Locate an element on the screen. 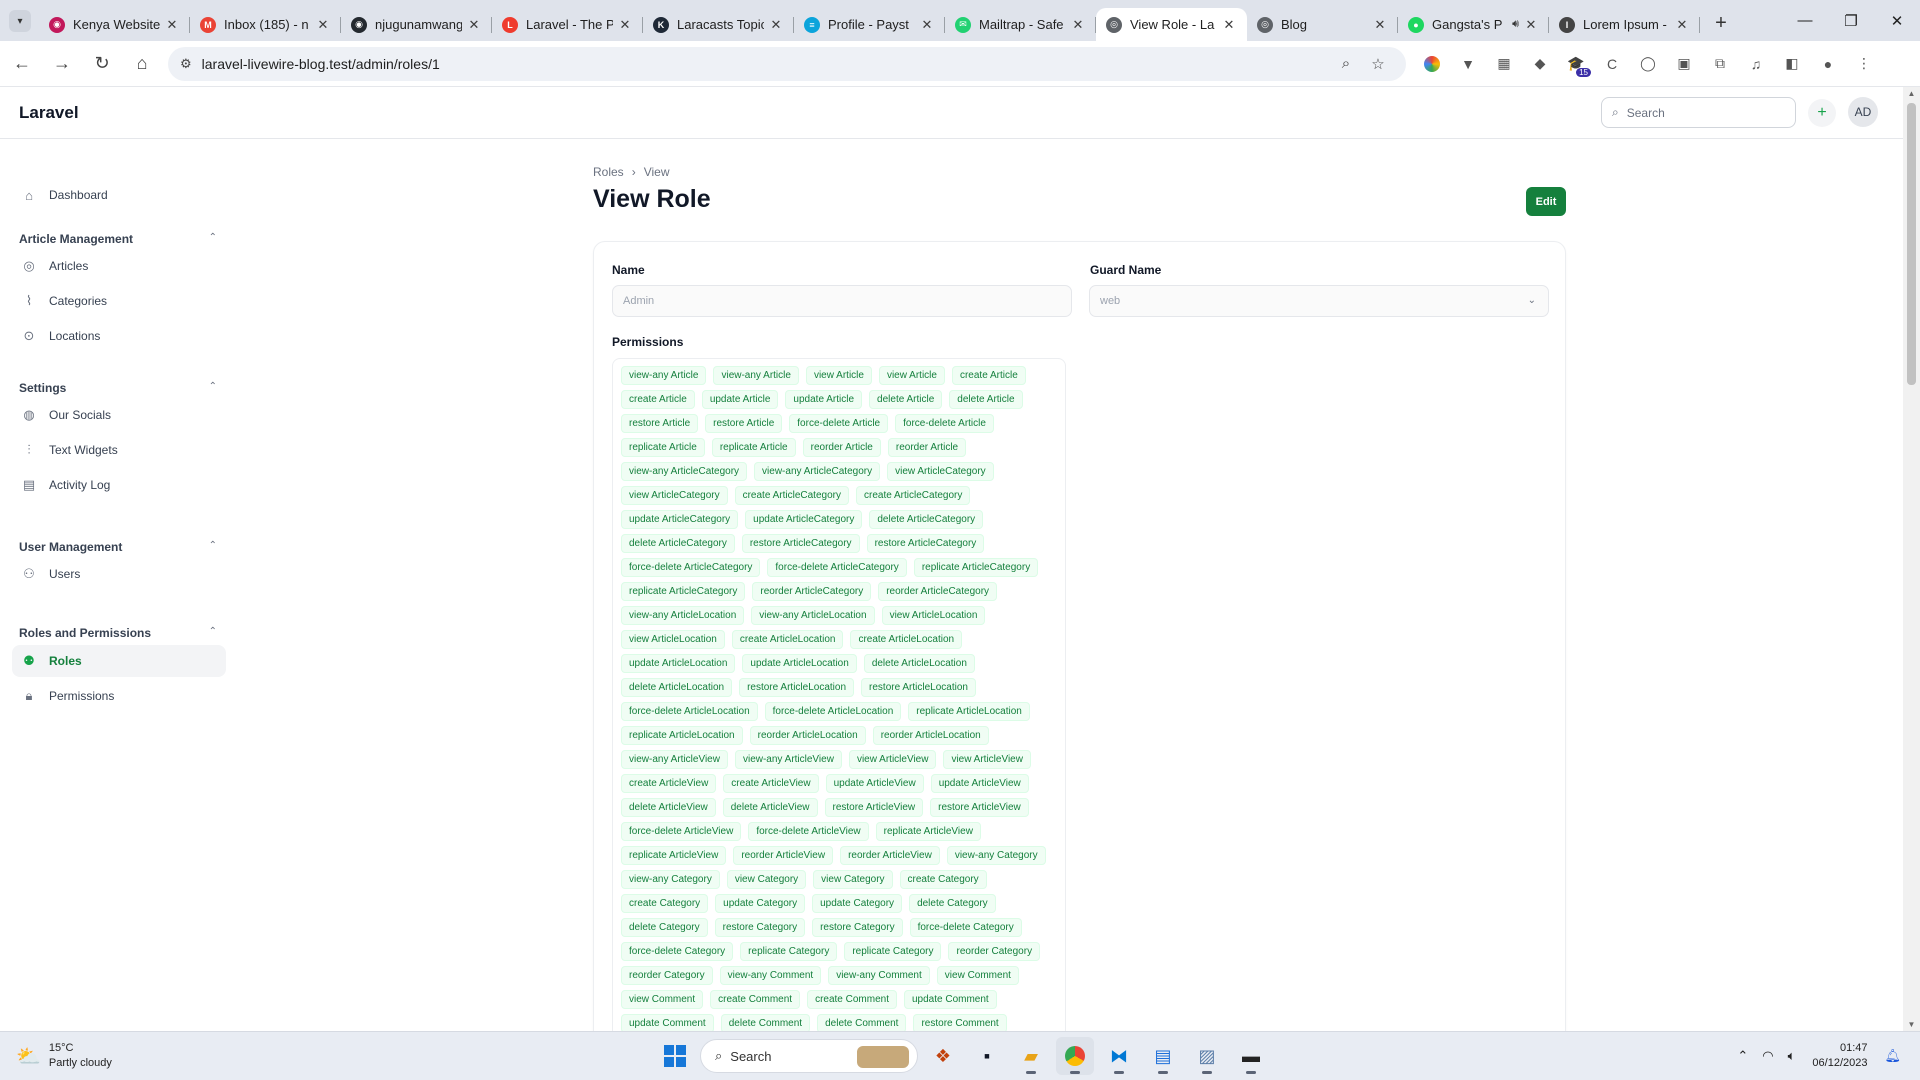 The height and width of the screenshot is (1080, 1920). sidebar-item-categories: ⌇ Categories is located at coordinates (119, 301).